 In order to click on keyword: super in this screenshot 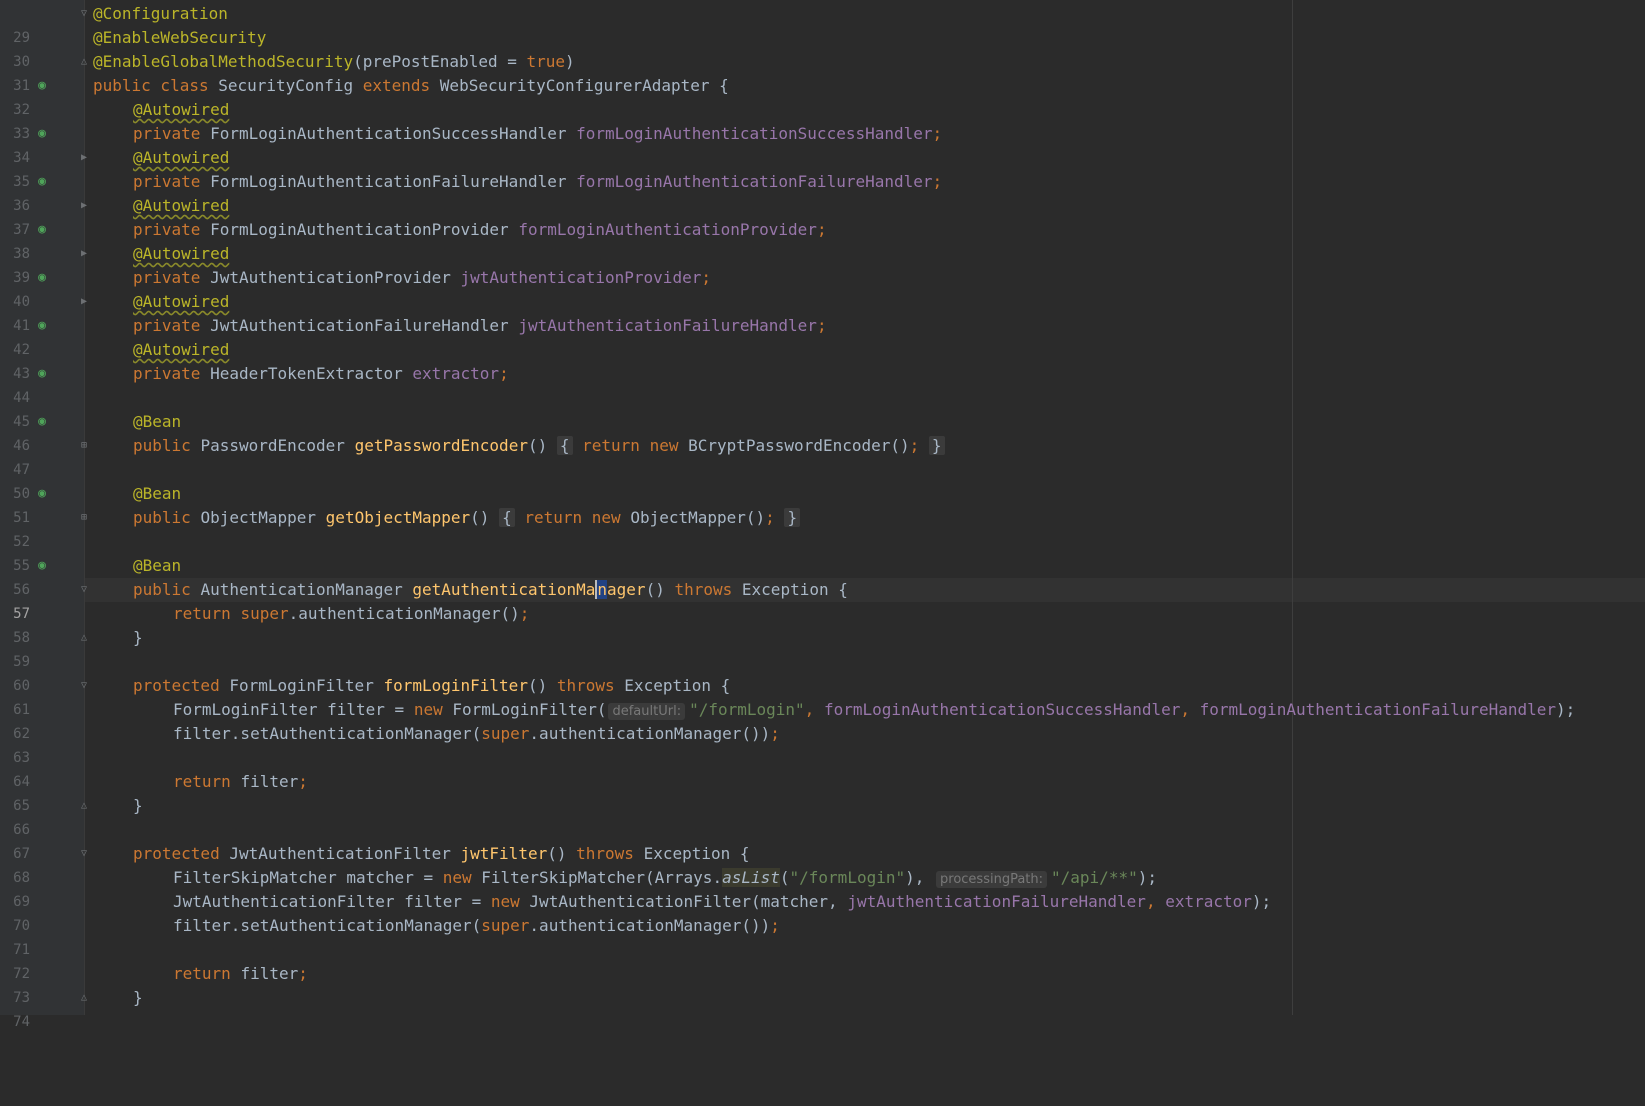, I will do `click(505, 925)`.